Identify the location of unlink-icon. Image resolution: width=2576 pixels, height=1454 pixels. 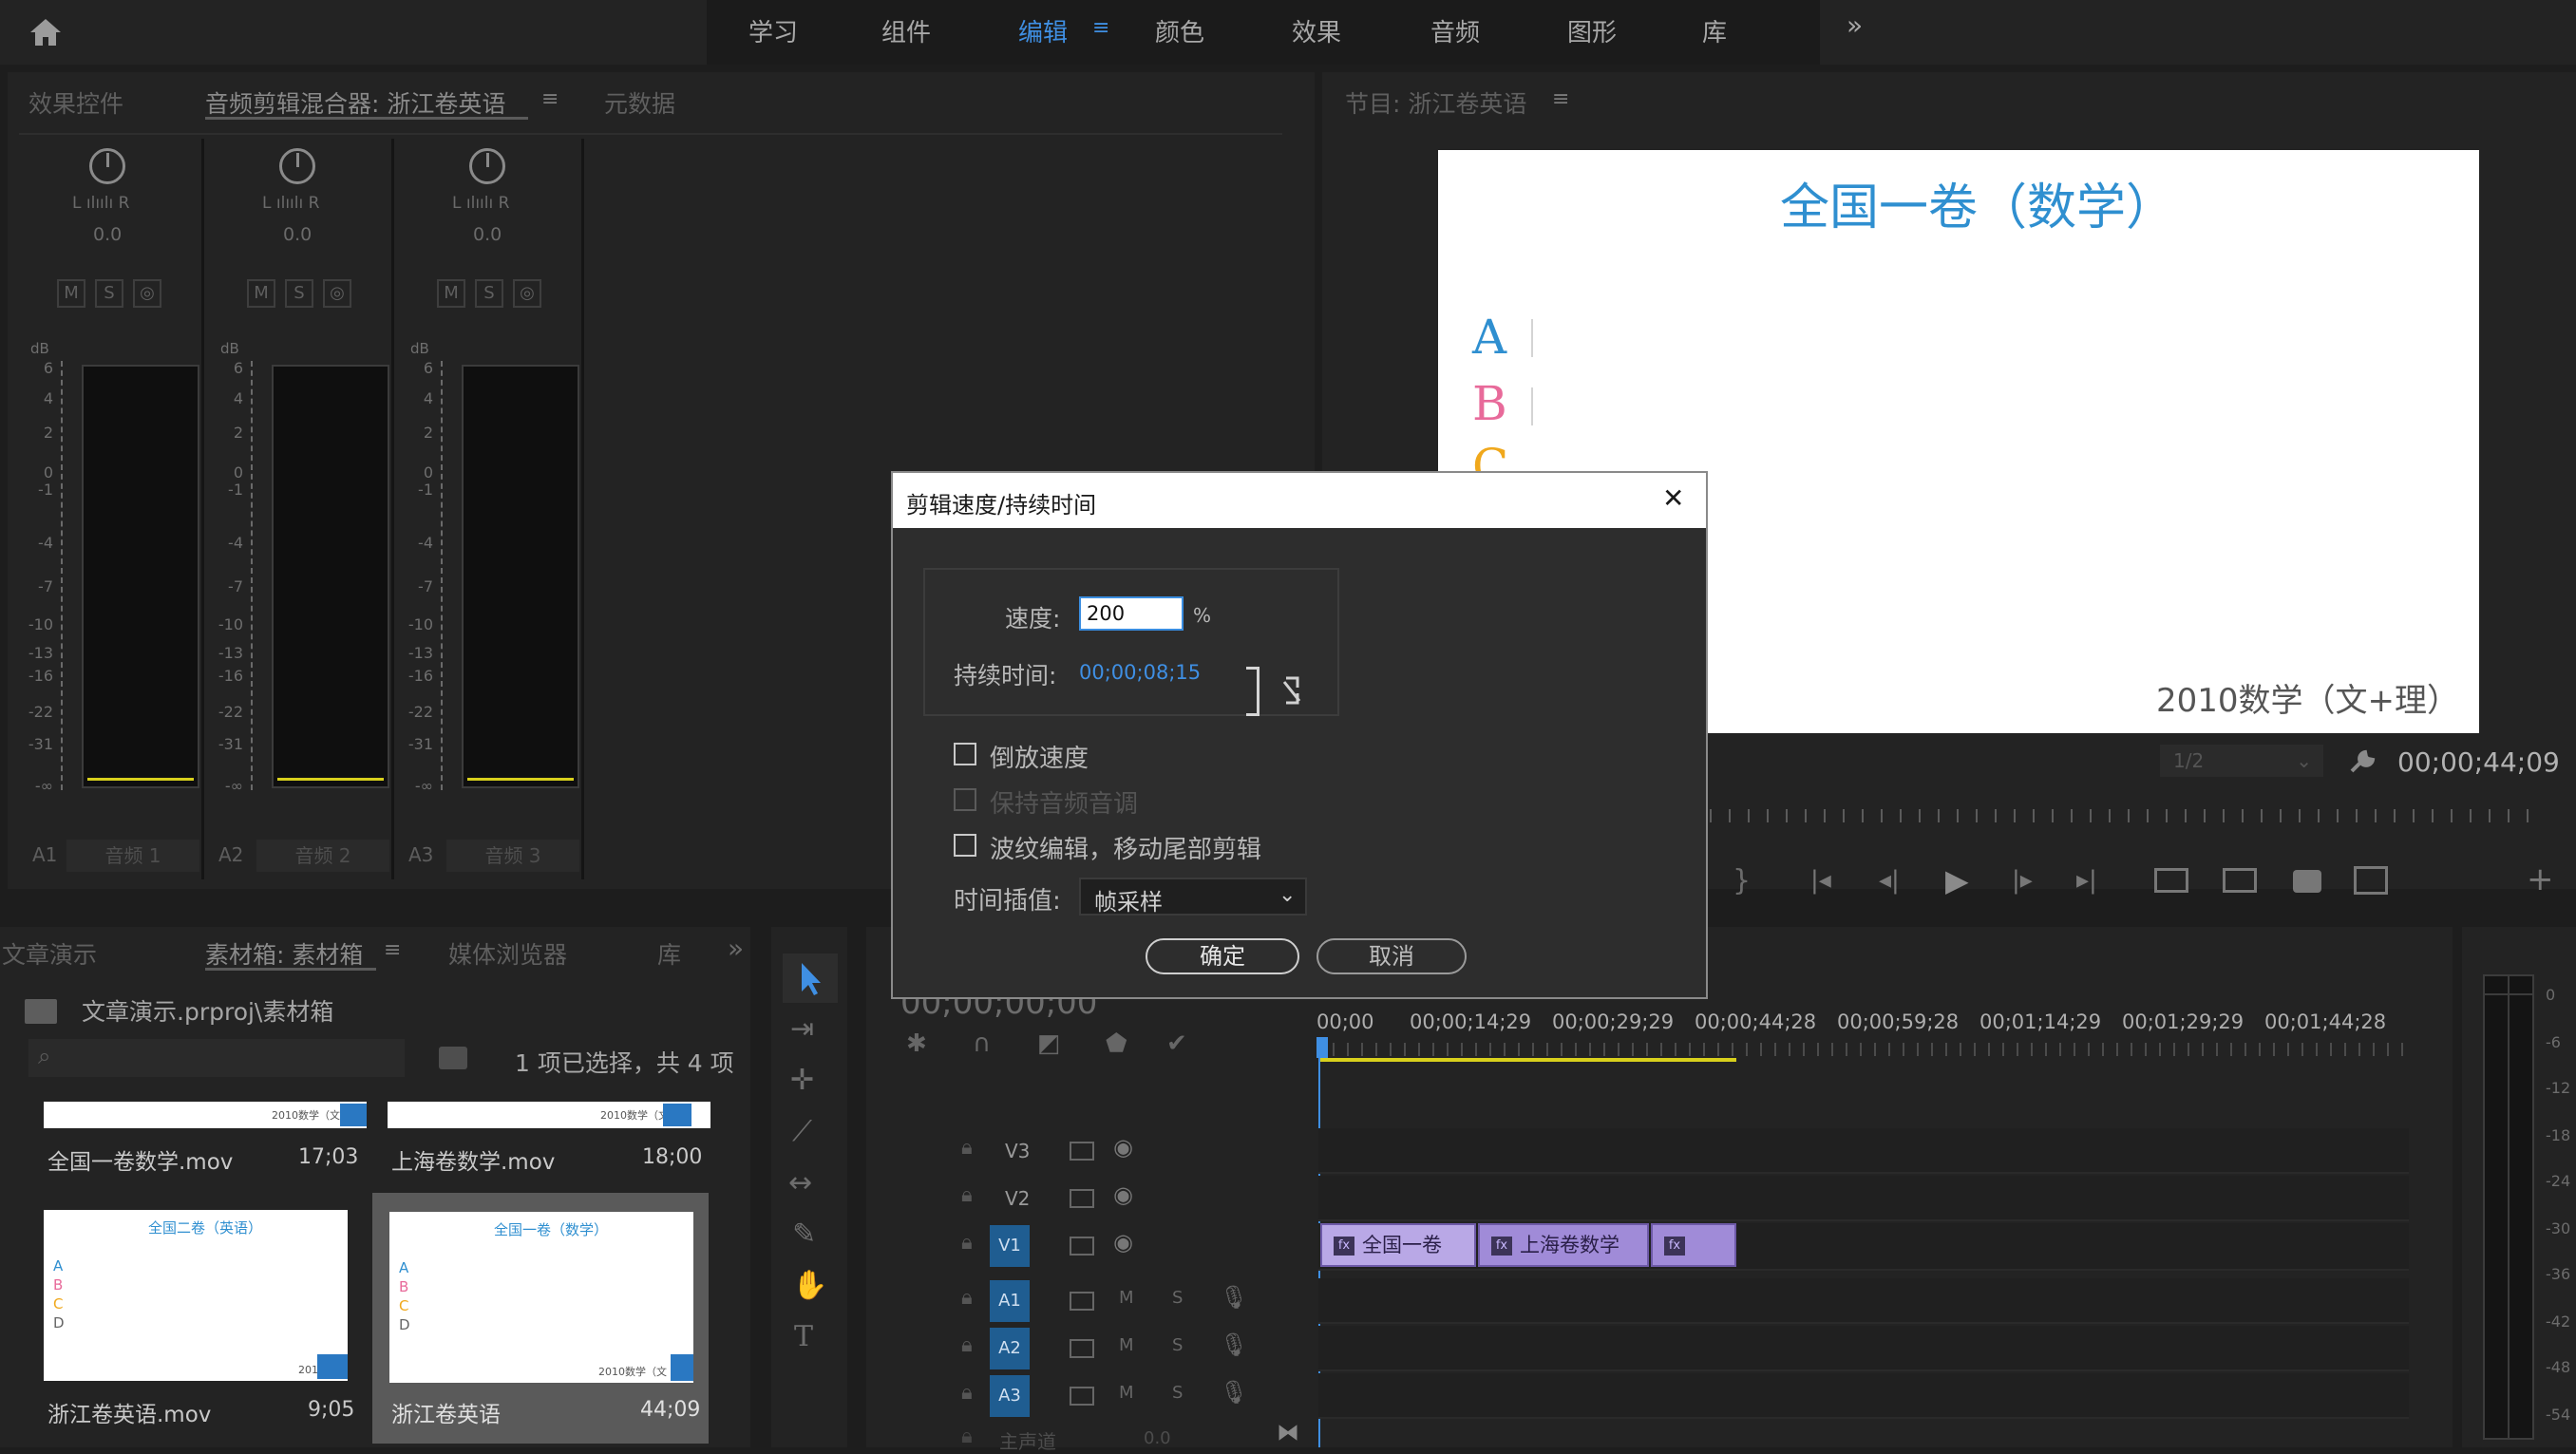
(1292, 690).